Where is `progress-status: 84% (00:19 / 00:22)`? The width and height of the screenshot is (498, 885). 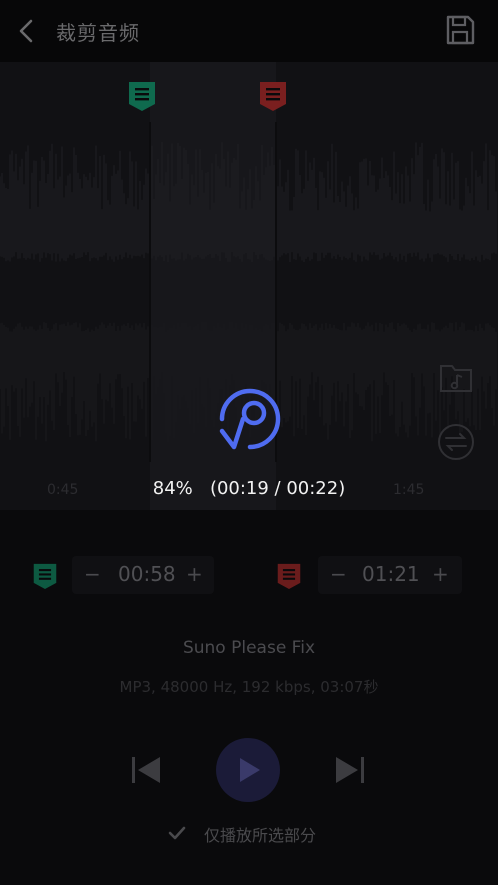
progress-status: 84% (00:19 / 00:22) is located at coordinates (249, 488).